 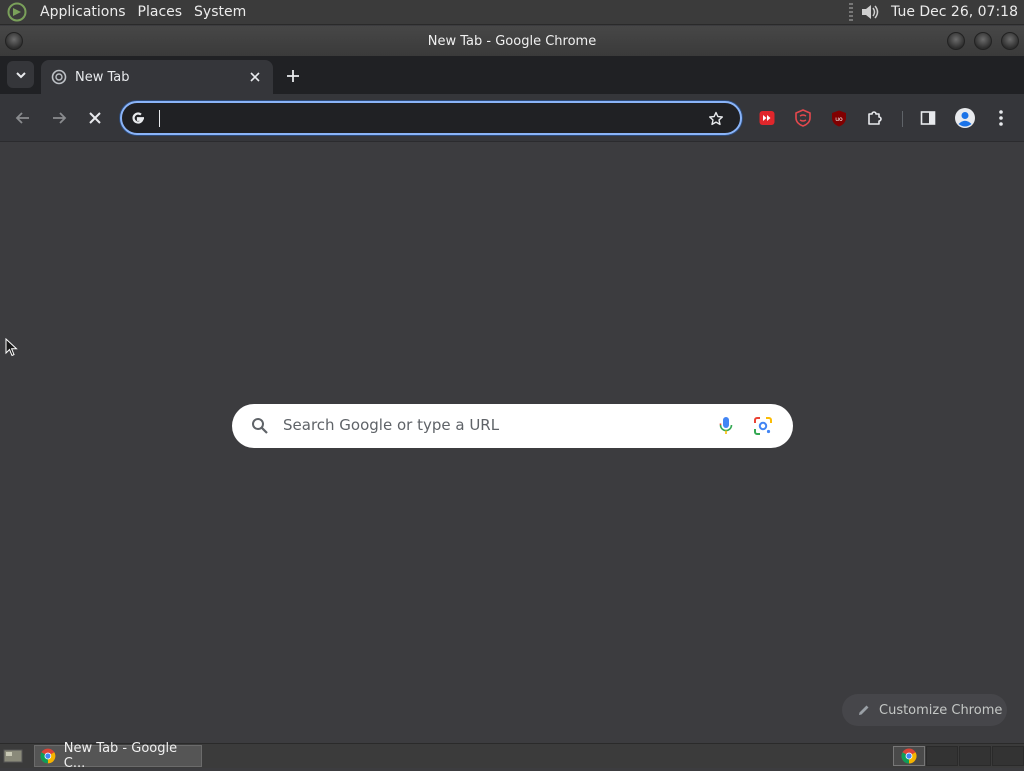 I want to click on search-placeholder: Search Google or type a URL, so click(x=391, y=425).